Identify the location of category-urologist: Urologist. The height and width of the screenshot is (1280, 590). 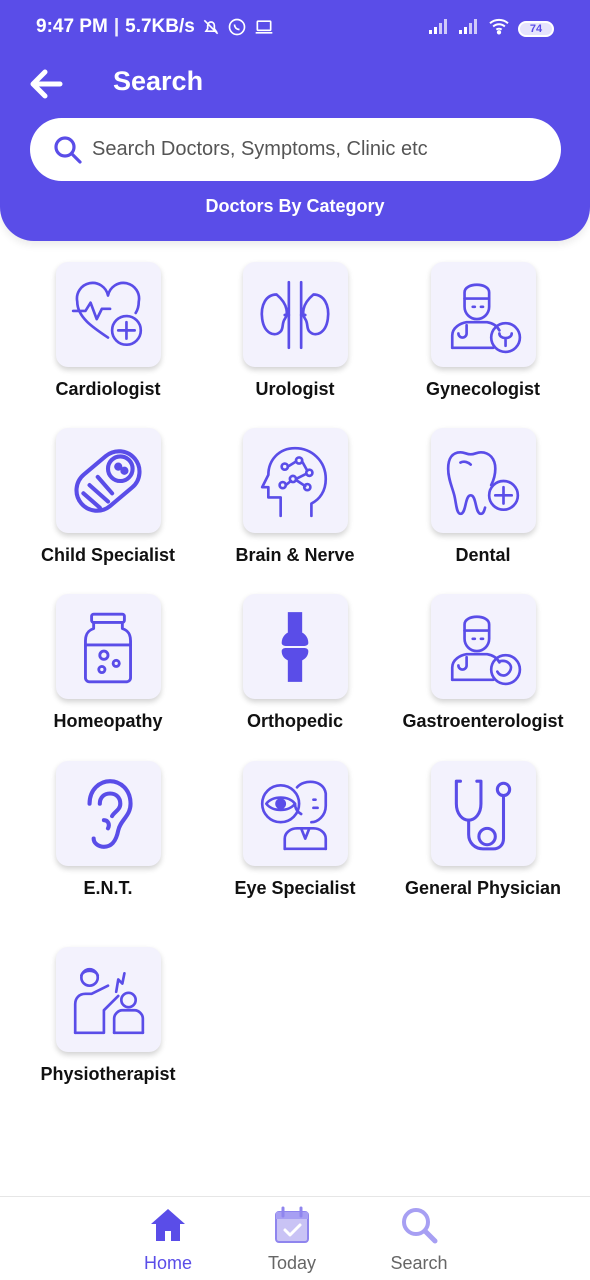
(295, 330).